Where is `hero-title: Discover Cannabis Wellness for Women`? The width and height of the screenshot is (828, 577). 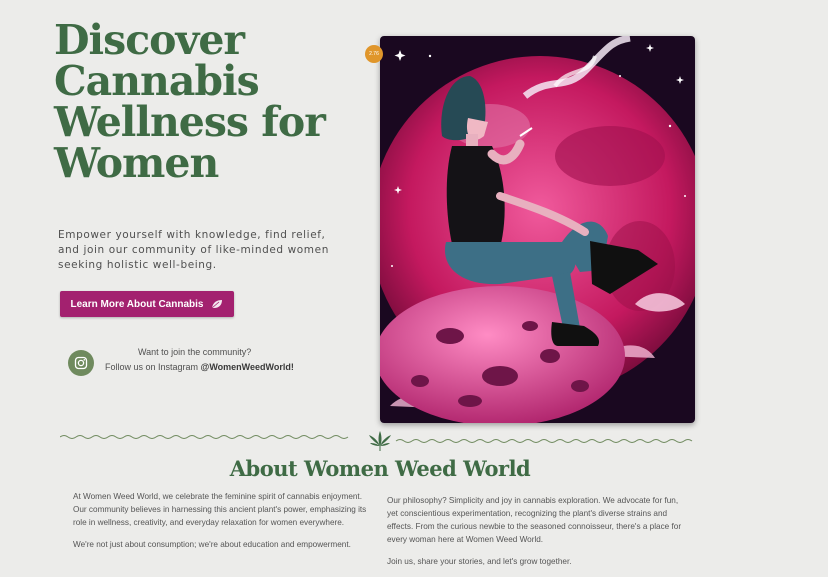 hero-title: Discover Cannabis Wellness for Women is located at coordinates (204, 102).